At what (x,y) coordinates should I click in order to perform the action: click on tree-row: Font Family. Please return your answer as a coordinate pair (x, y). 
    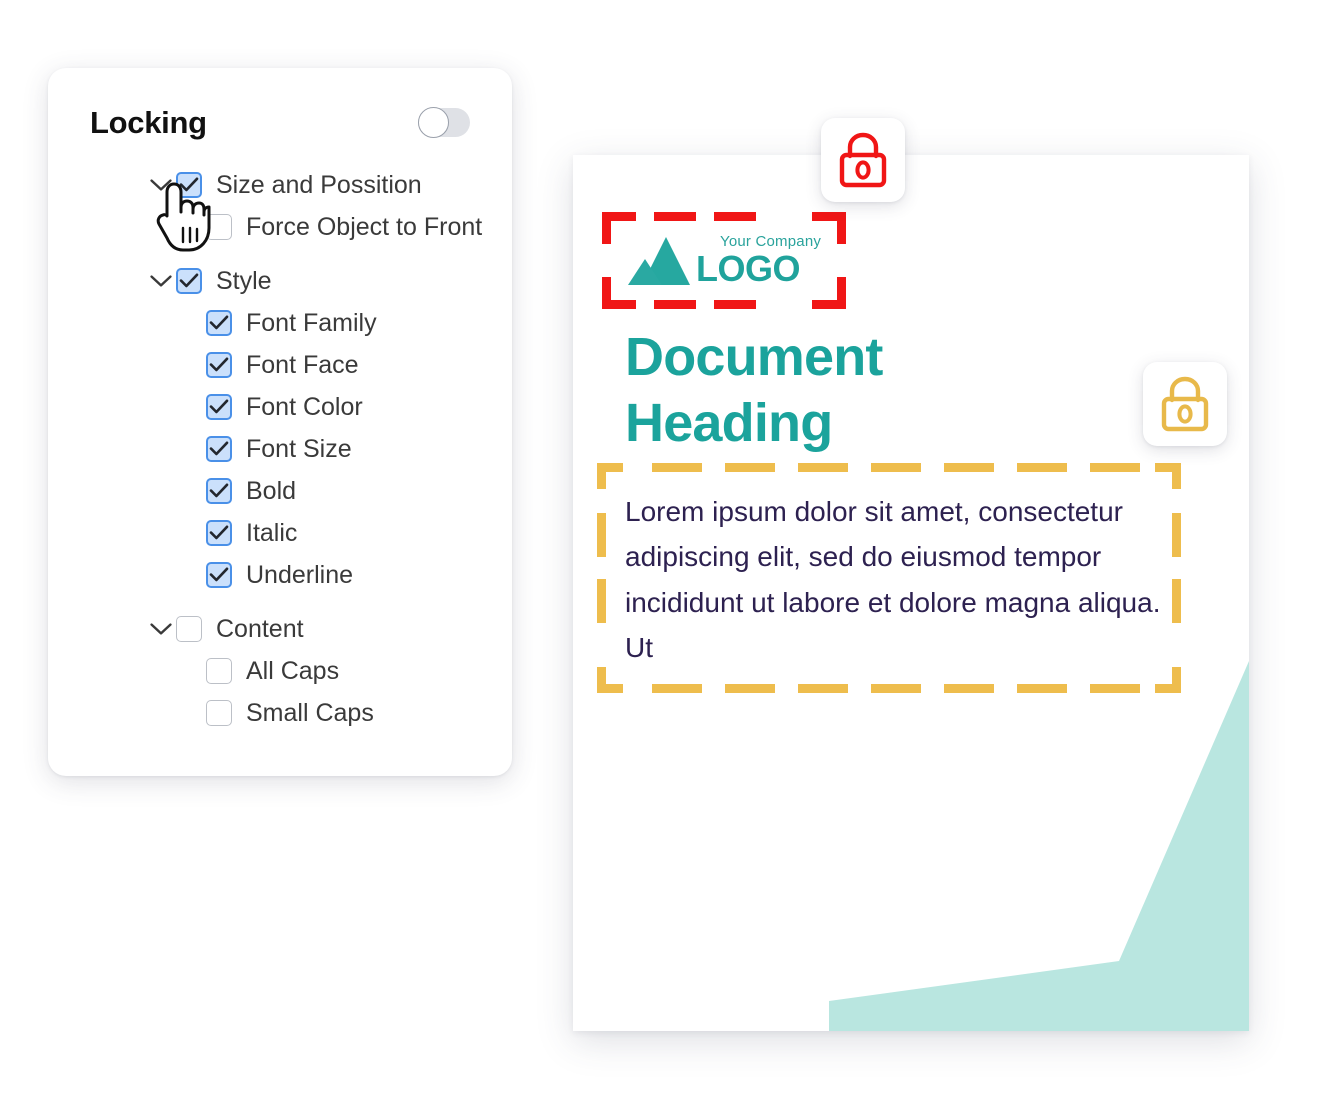
    Looking at the image, I should click on (280, 323).